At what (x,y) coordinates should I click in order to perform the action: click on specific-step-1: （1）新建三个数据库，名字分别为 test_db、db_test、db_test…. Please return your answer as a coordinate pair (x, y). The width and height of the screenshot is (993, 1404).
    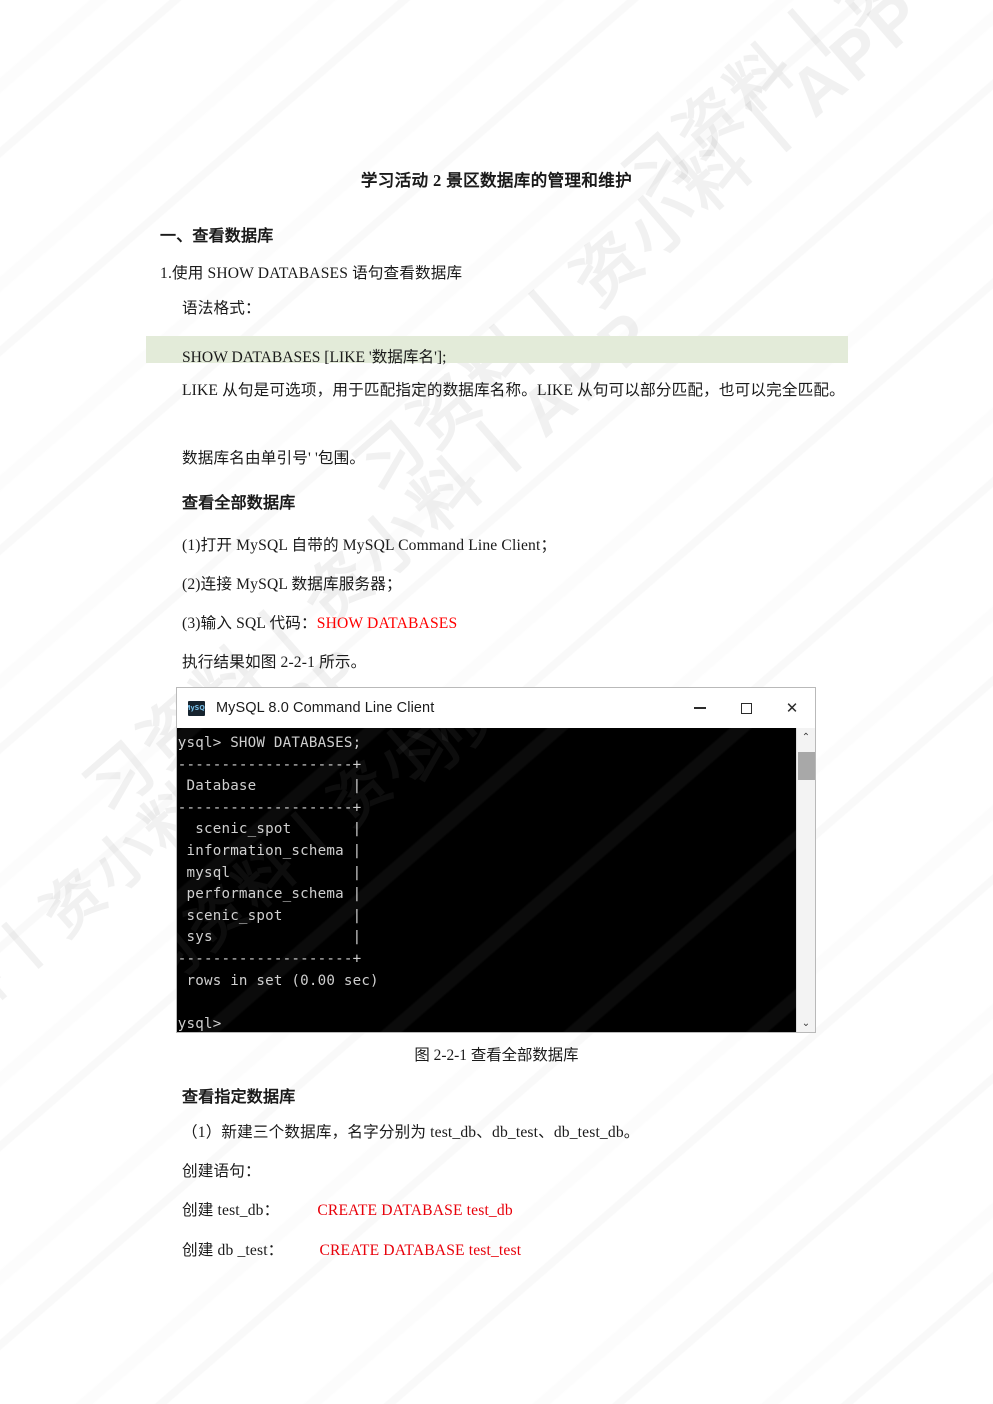
    Looking at the image, I should click on (411, 1132).